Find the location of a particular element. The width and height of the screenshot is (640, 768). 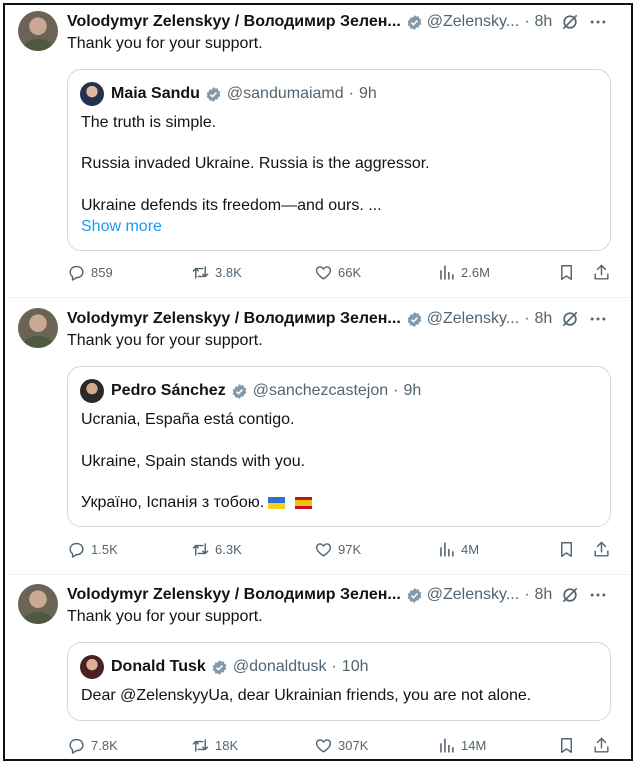

reply-count: 859 is located at coordinates (102, 272).